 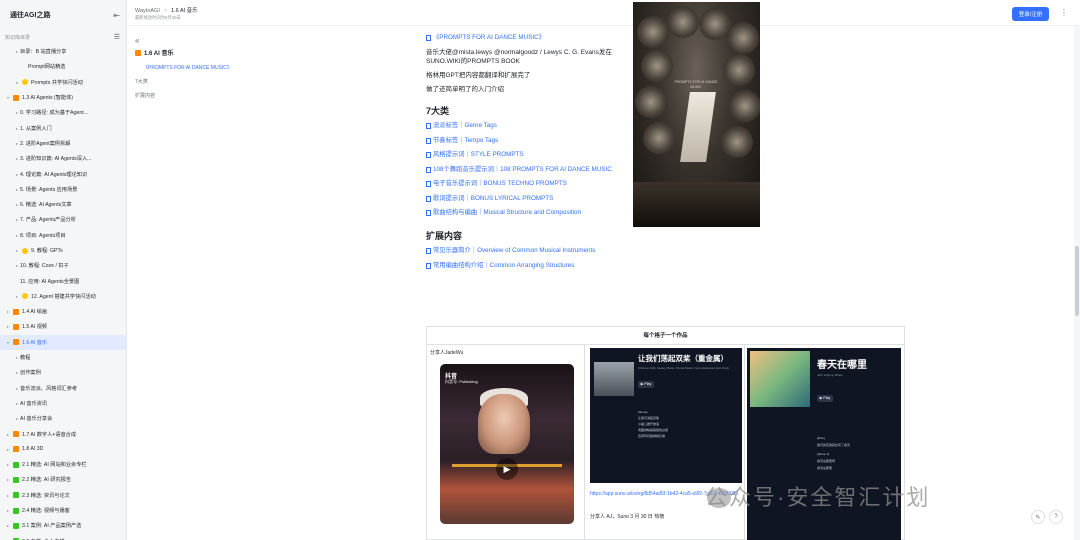 What do you see at coordinates (63, 449) in the screenshot?
I see `sidebar-item: ▸ 1.8 AI 3D` at bounding box center [63, 449].